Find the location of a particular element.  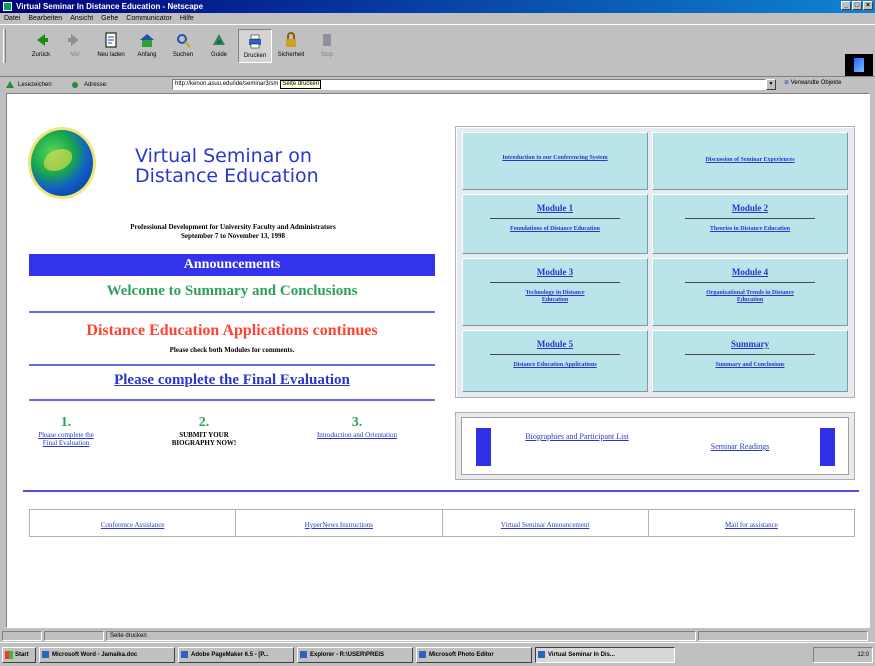

bookmarks-button: Lesezeichen is located at coordinates (35, 85).